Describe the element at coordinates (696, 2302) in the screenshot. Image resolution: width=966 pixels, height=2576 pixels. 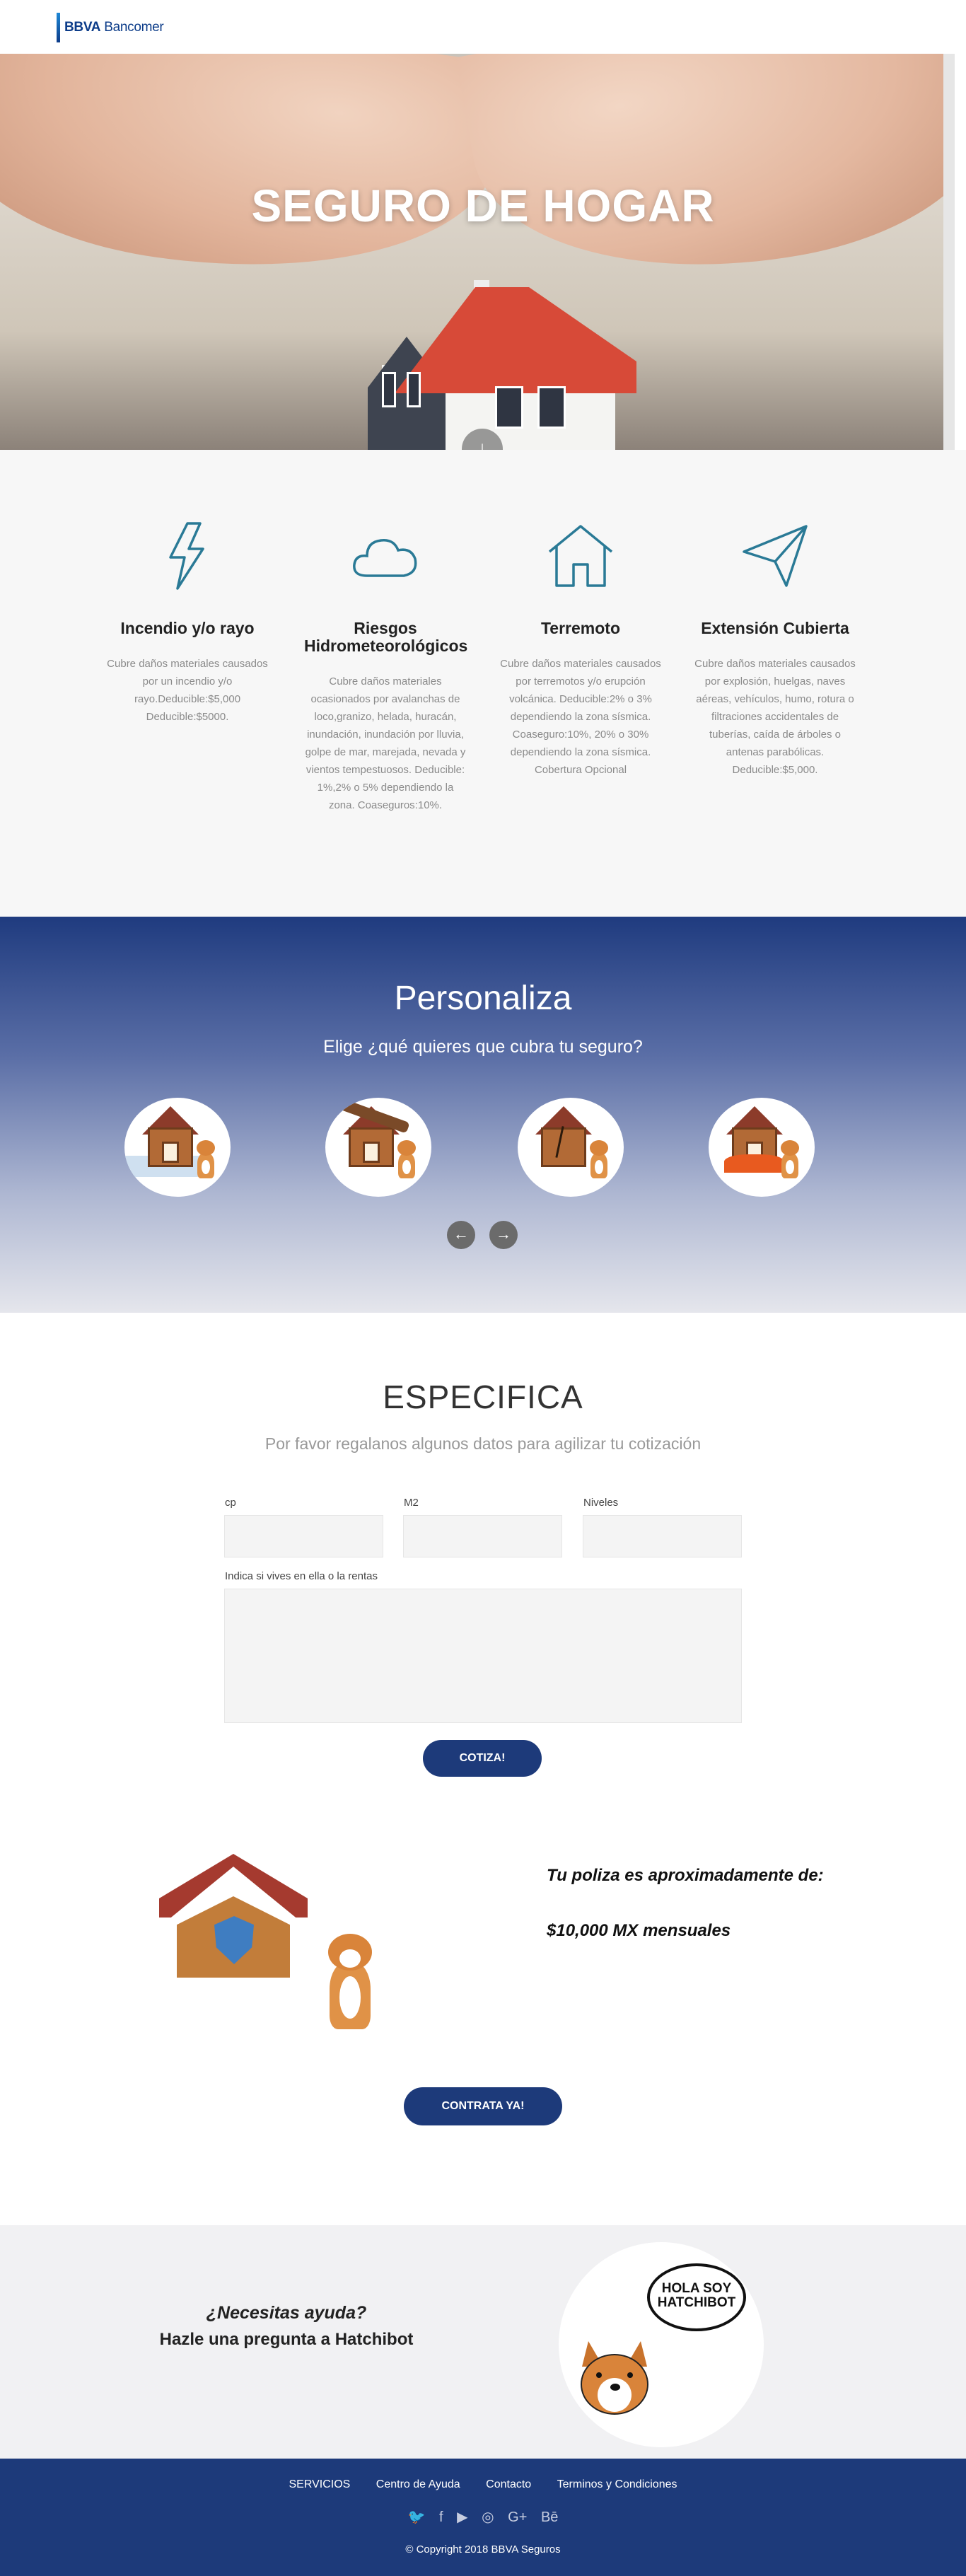
I see `bubble-line-2: HATCHIBOT` at that location.